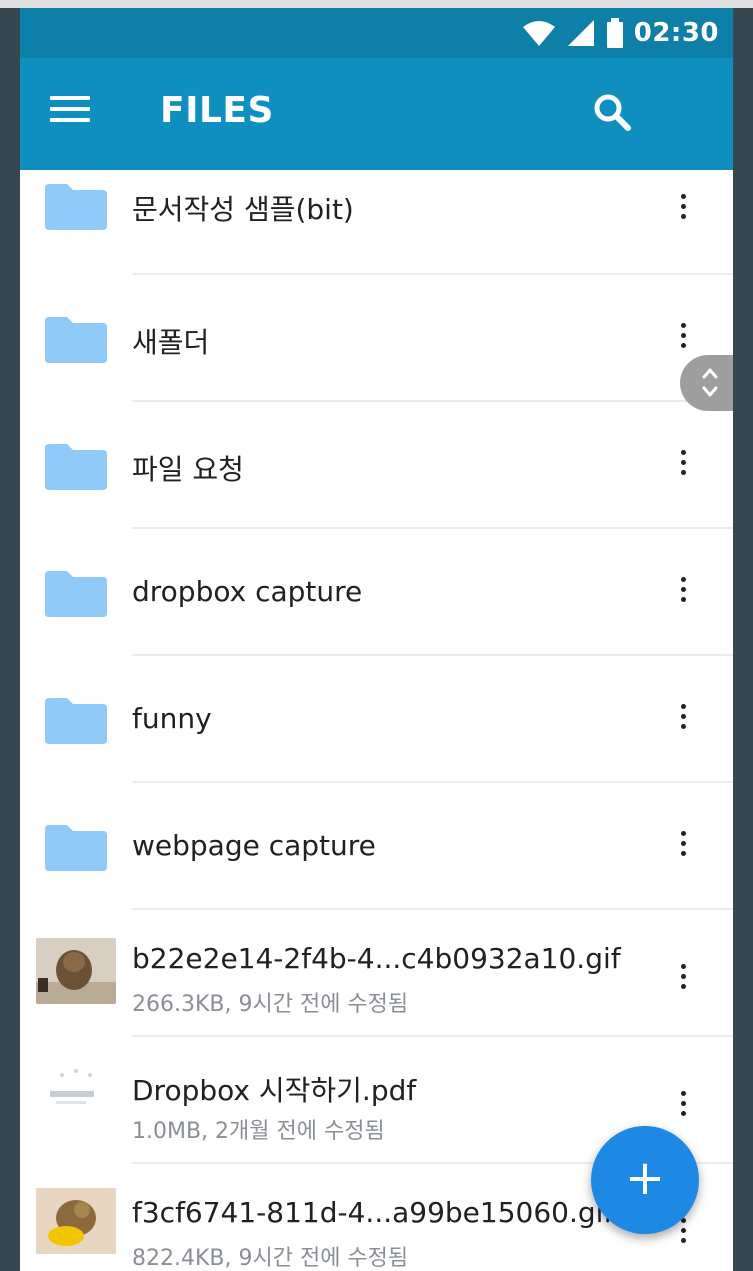 The image size is (753, 1271). What do you see at coordinates (70, 114) in the screenshot?
I see `menu-icon` at bounding box center [70, 114].